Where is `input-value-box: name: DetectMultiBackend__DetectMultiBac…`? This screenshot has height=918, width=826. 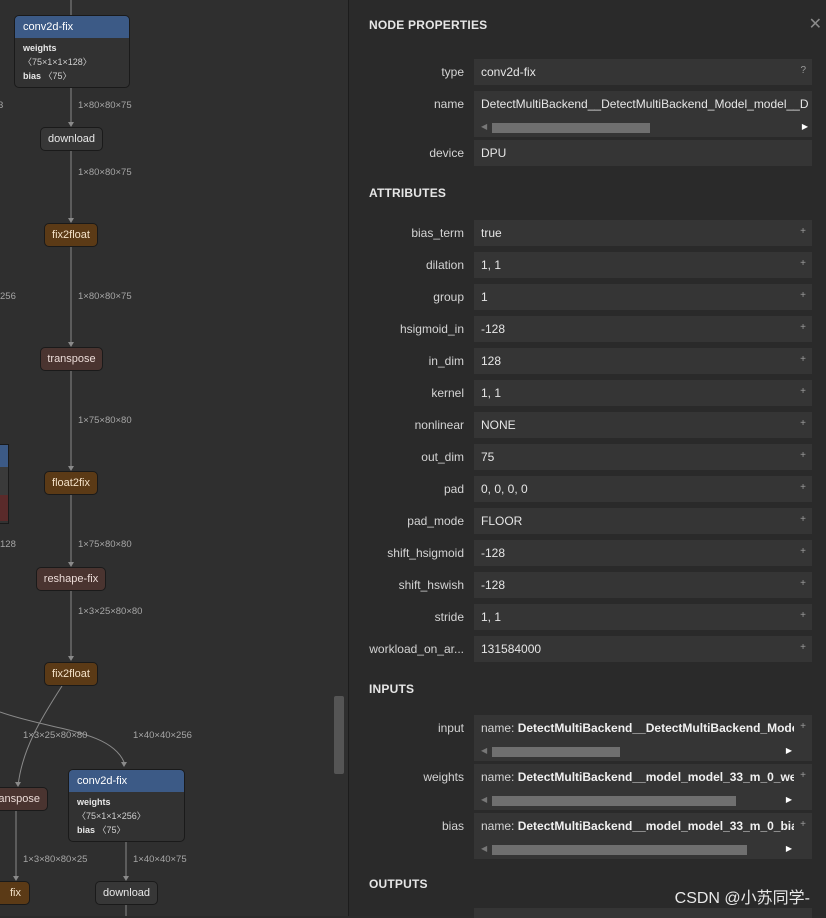
input-value-box: name: DetectMultiBackend__DetectMultiBac… is located at coordinates (643, 738).